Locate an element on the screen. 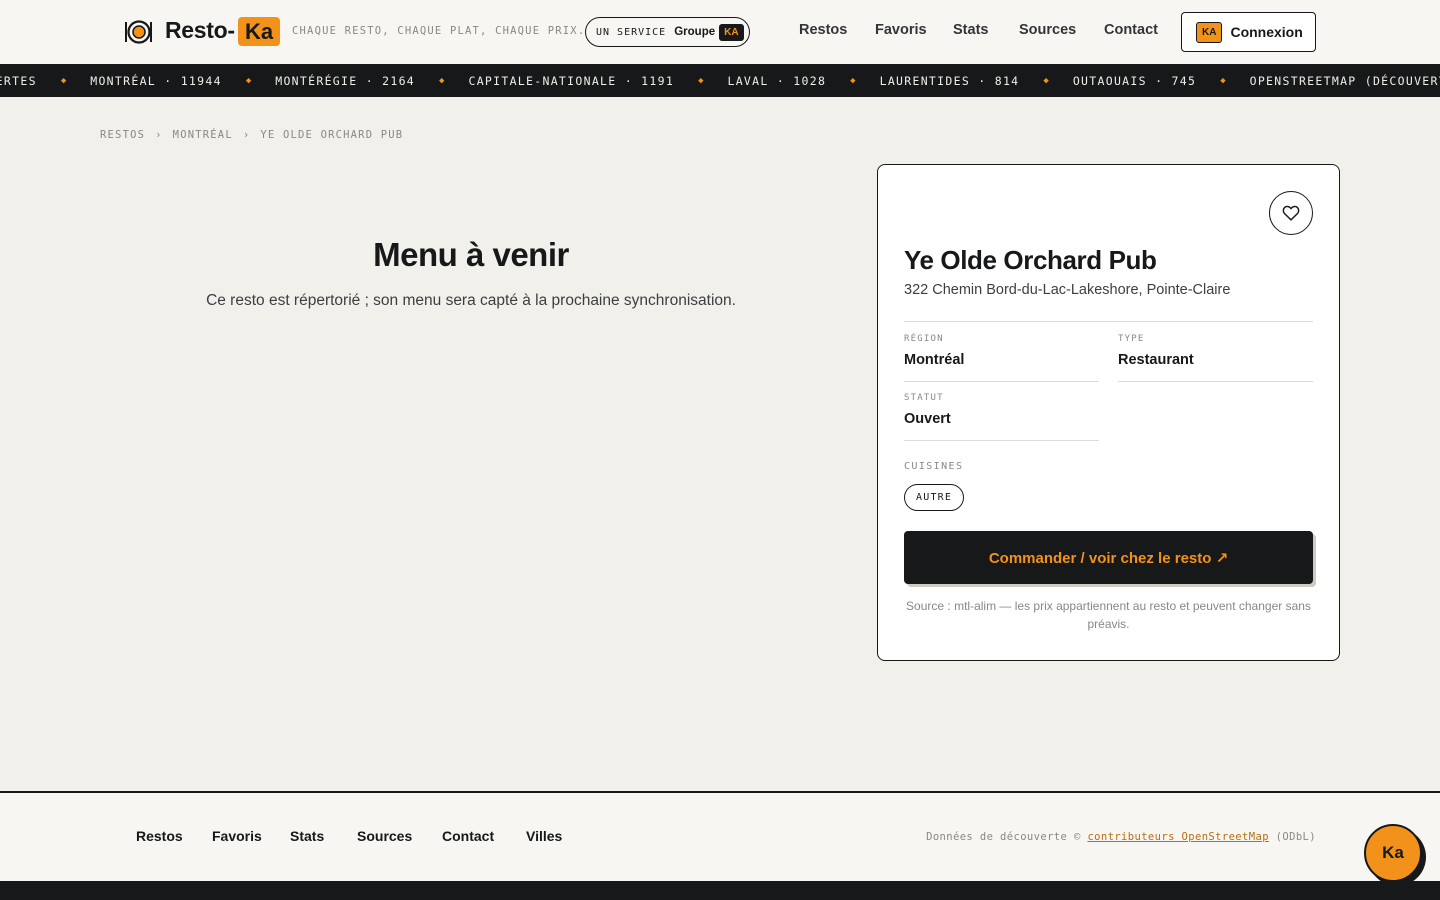 Image resolution: width=1440 pixels, height=900 pixels. osm-contributors-link: contributeurs OpenStreetMap is located at coordinates (1177, 837).